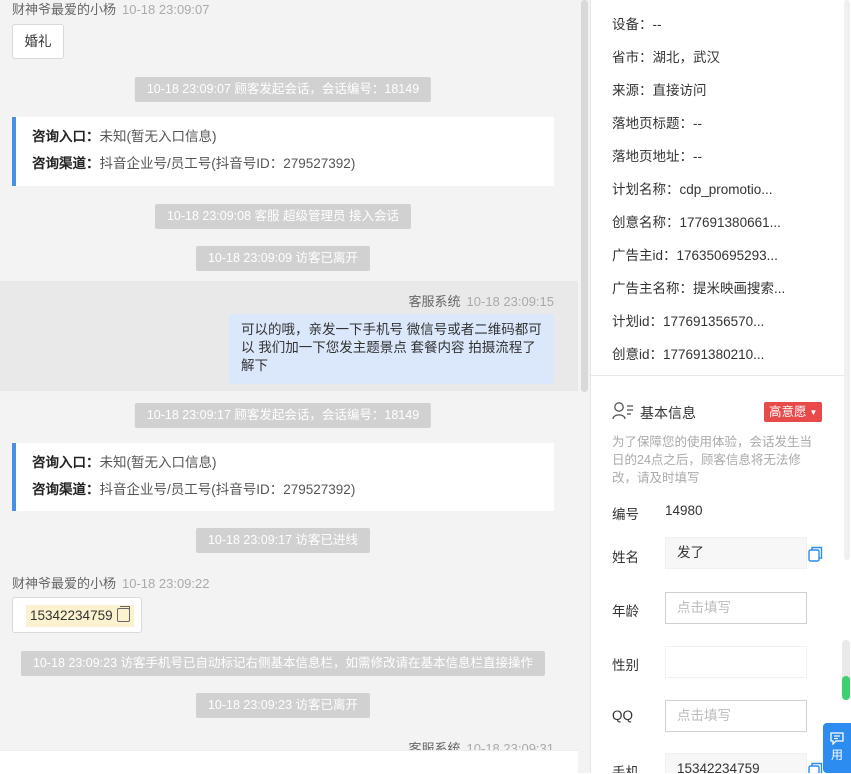 The width and height of the screenshot is (851, 774). What do you see at coordinates (625, 514) in the screenshot?
I see `id-label: 编号` at bounding box center [625, 514].